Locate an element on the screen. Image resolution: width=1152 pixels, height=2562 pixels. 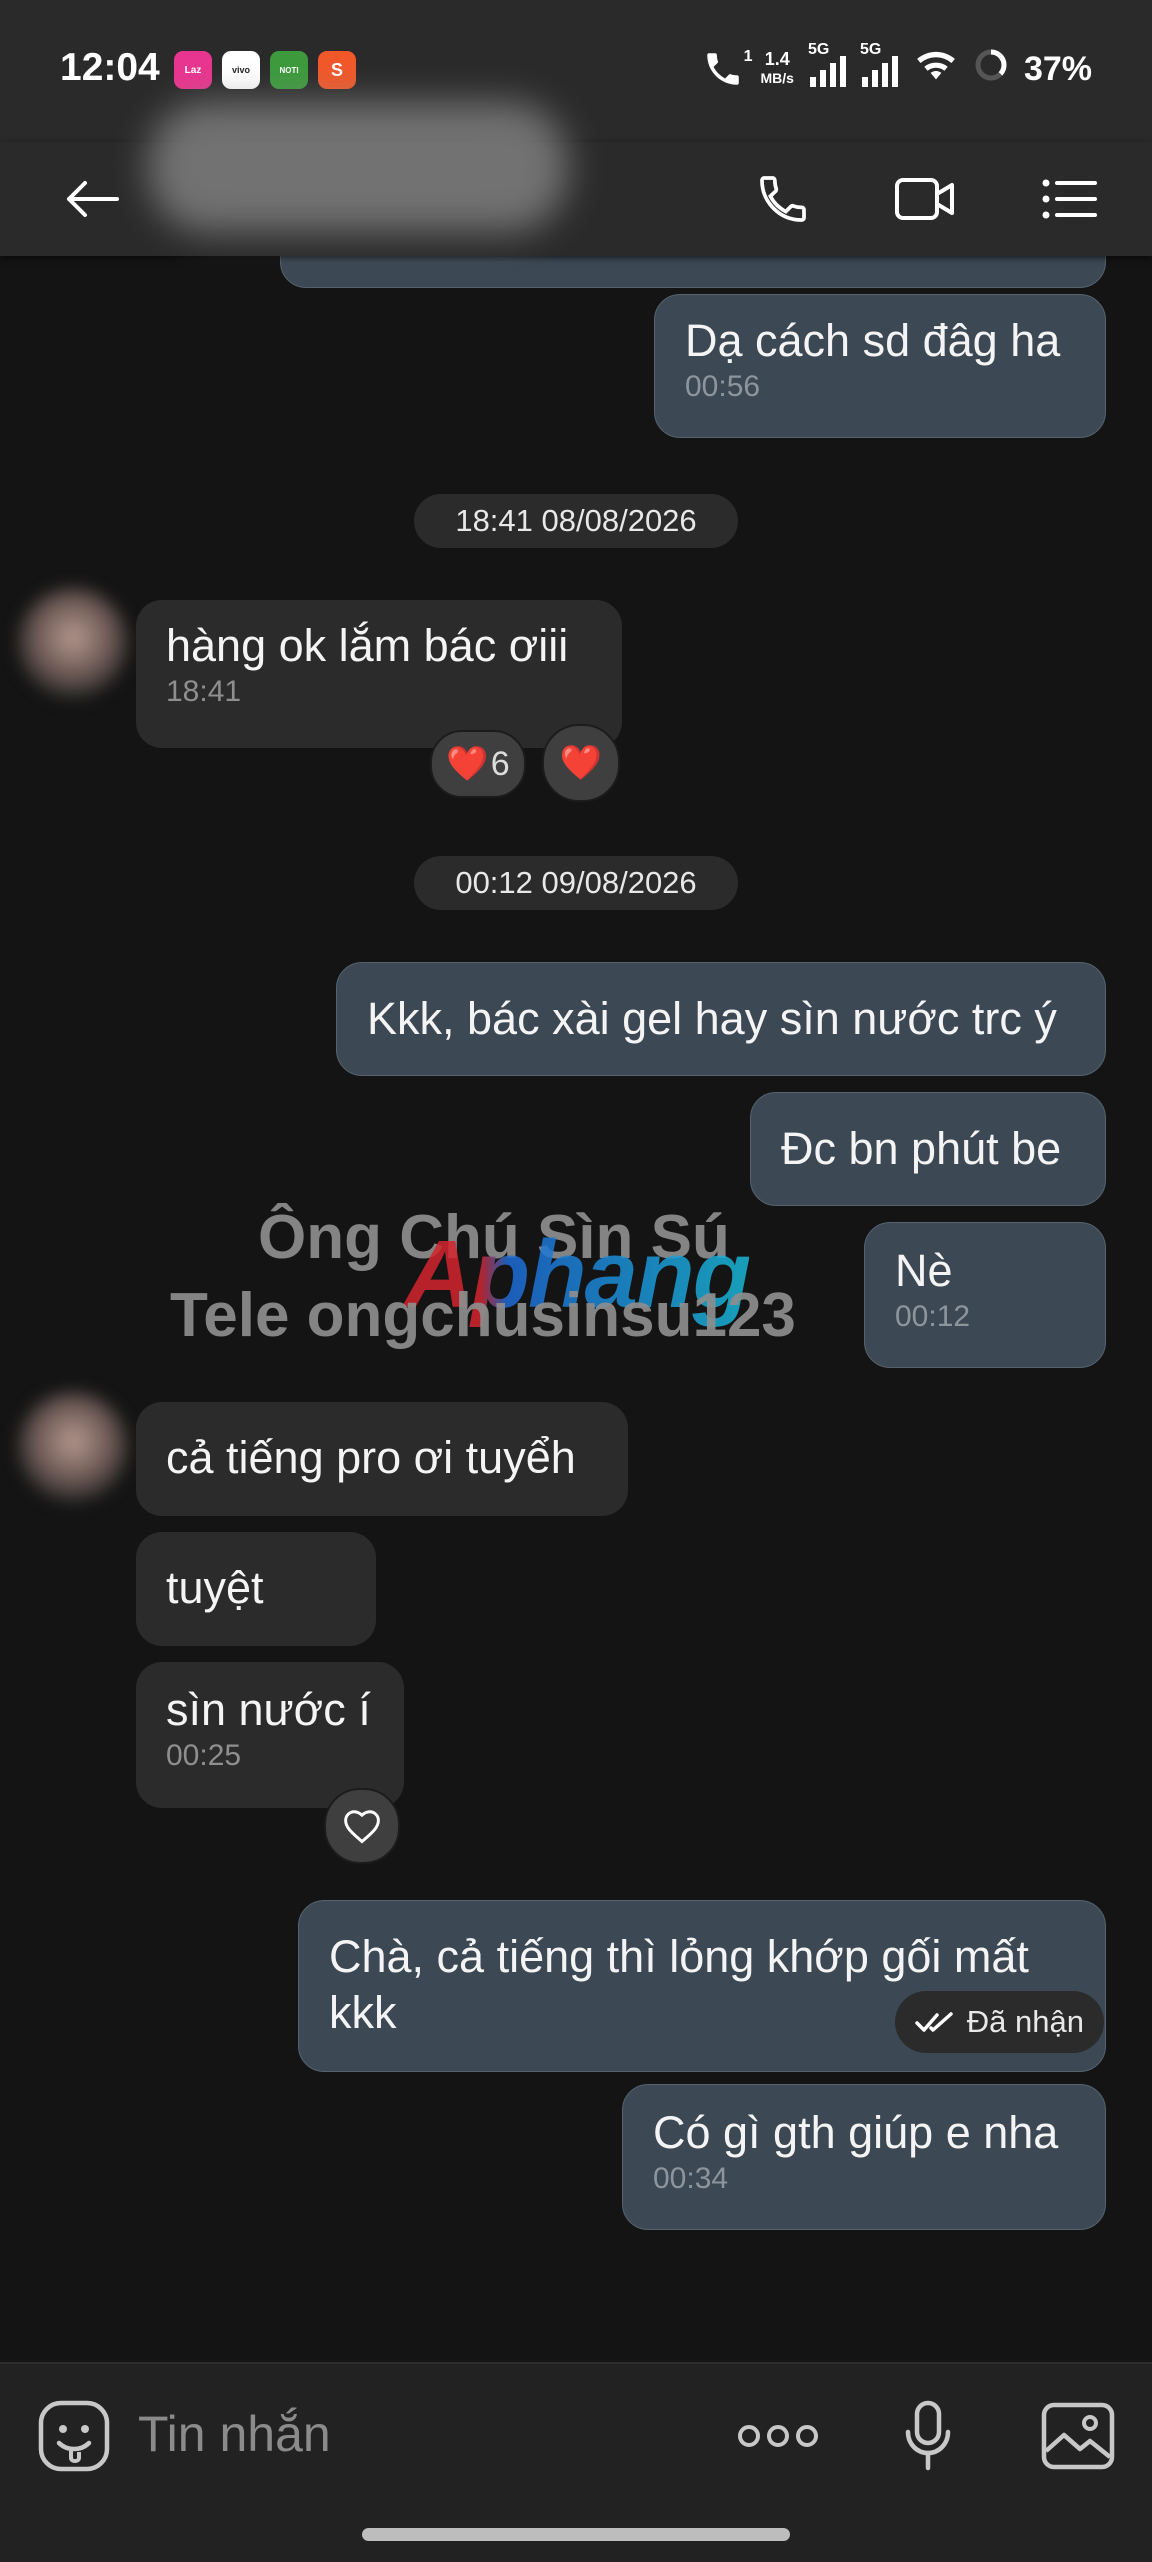
call-indicator: 1 is located at coordinates (748, 56).